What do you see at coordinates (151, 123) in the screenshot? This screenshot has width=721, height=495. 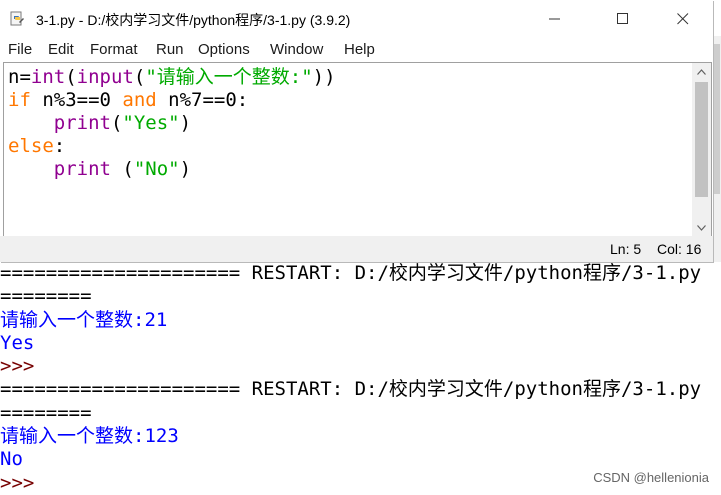 I see `code-token: "Yes"` at bounding box center [151, 123].